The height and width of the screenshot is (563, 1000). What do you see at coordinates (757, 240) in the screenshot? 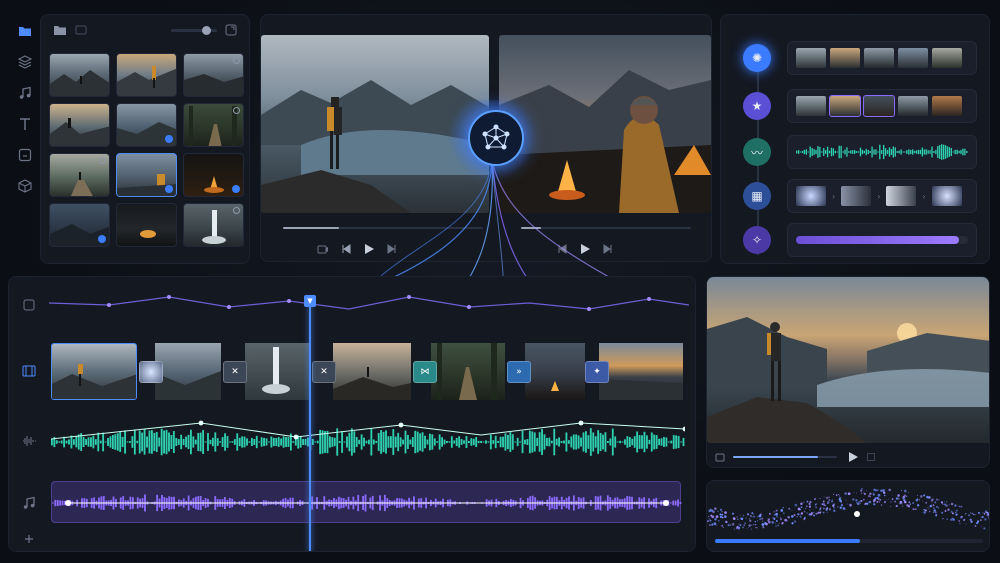
I see `magic-wand-icon: ✧` at bounding box center [757, 240].